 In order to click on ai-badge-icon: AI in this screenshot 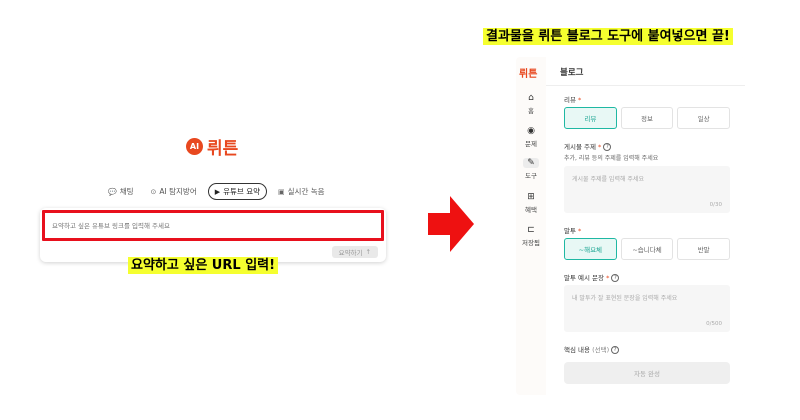, I will do `click(194, 146)`.